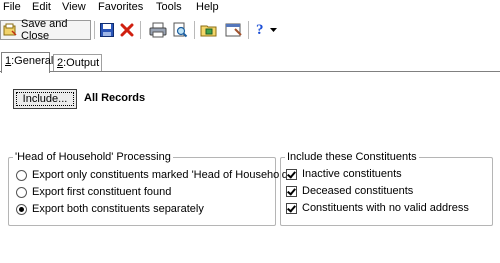 The width and height of the screenshot is (500, 263). I want to click on tab-output-label: :Output, so click(81, 63).